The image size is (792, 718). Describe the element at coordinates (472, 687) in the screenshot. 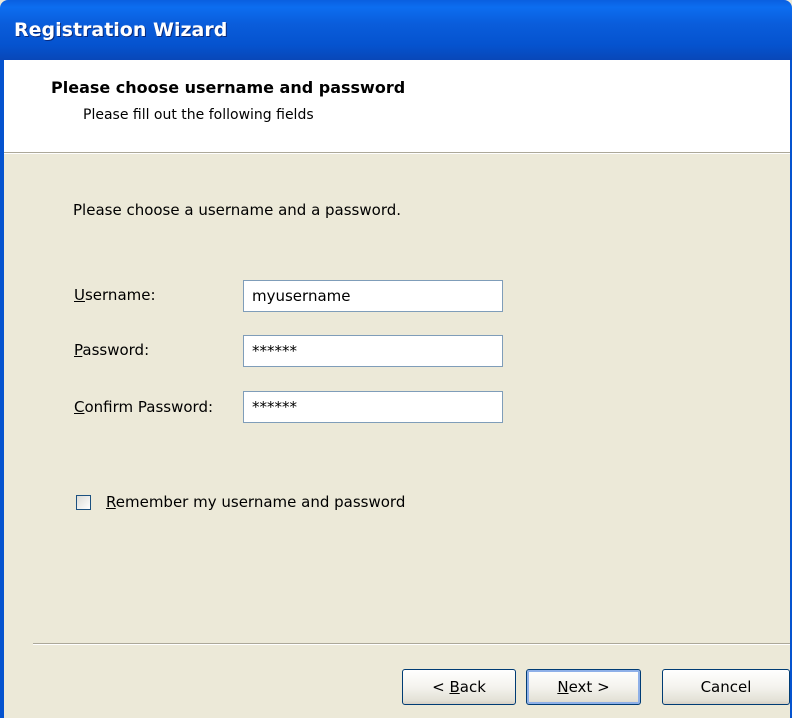

I see `back-button-text: ack` at that location.